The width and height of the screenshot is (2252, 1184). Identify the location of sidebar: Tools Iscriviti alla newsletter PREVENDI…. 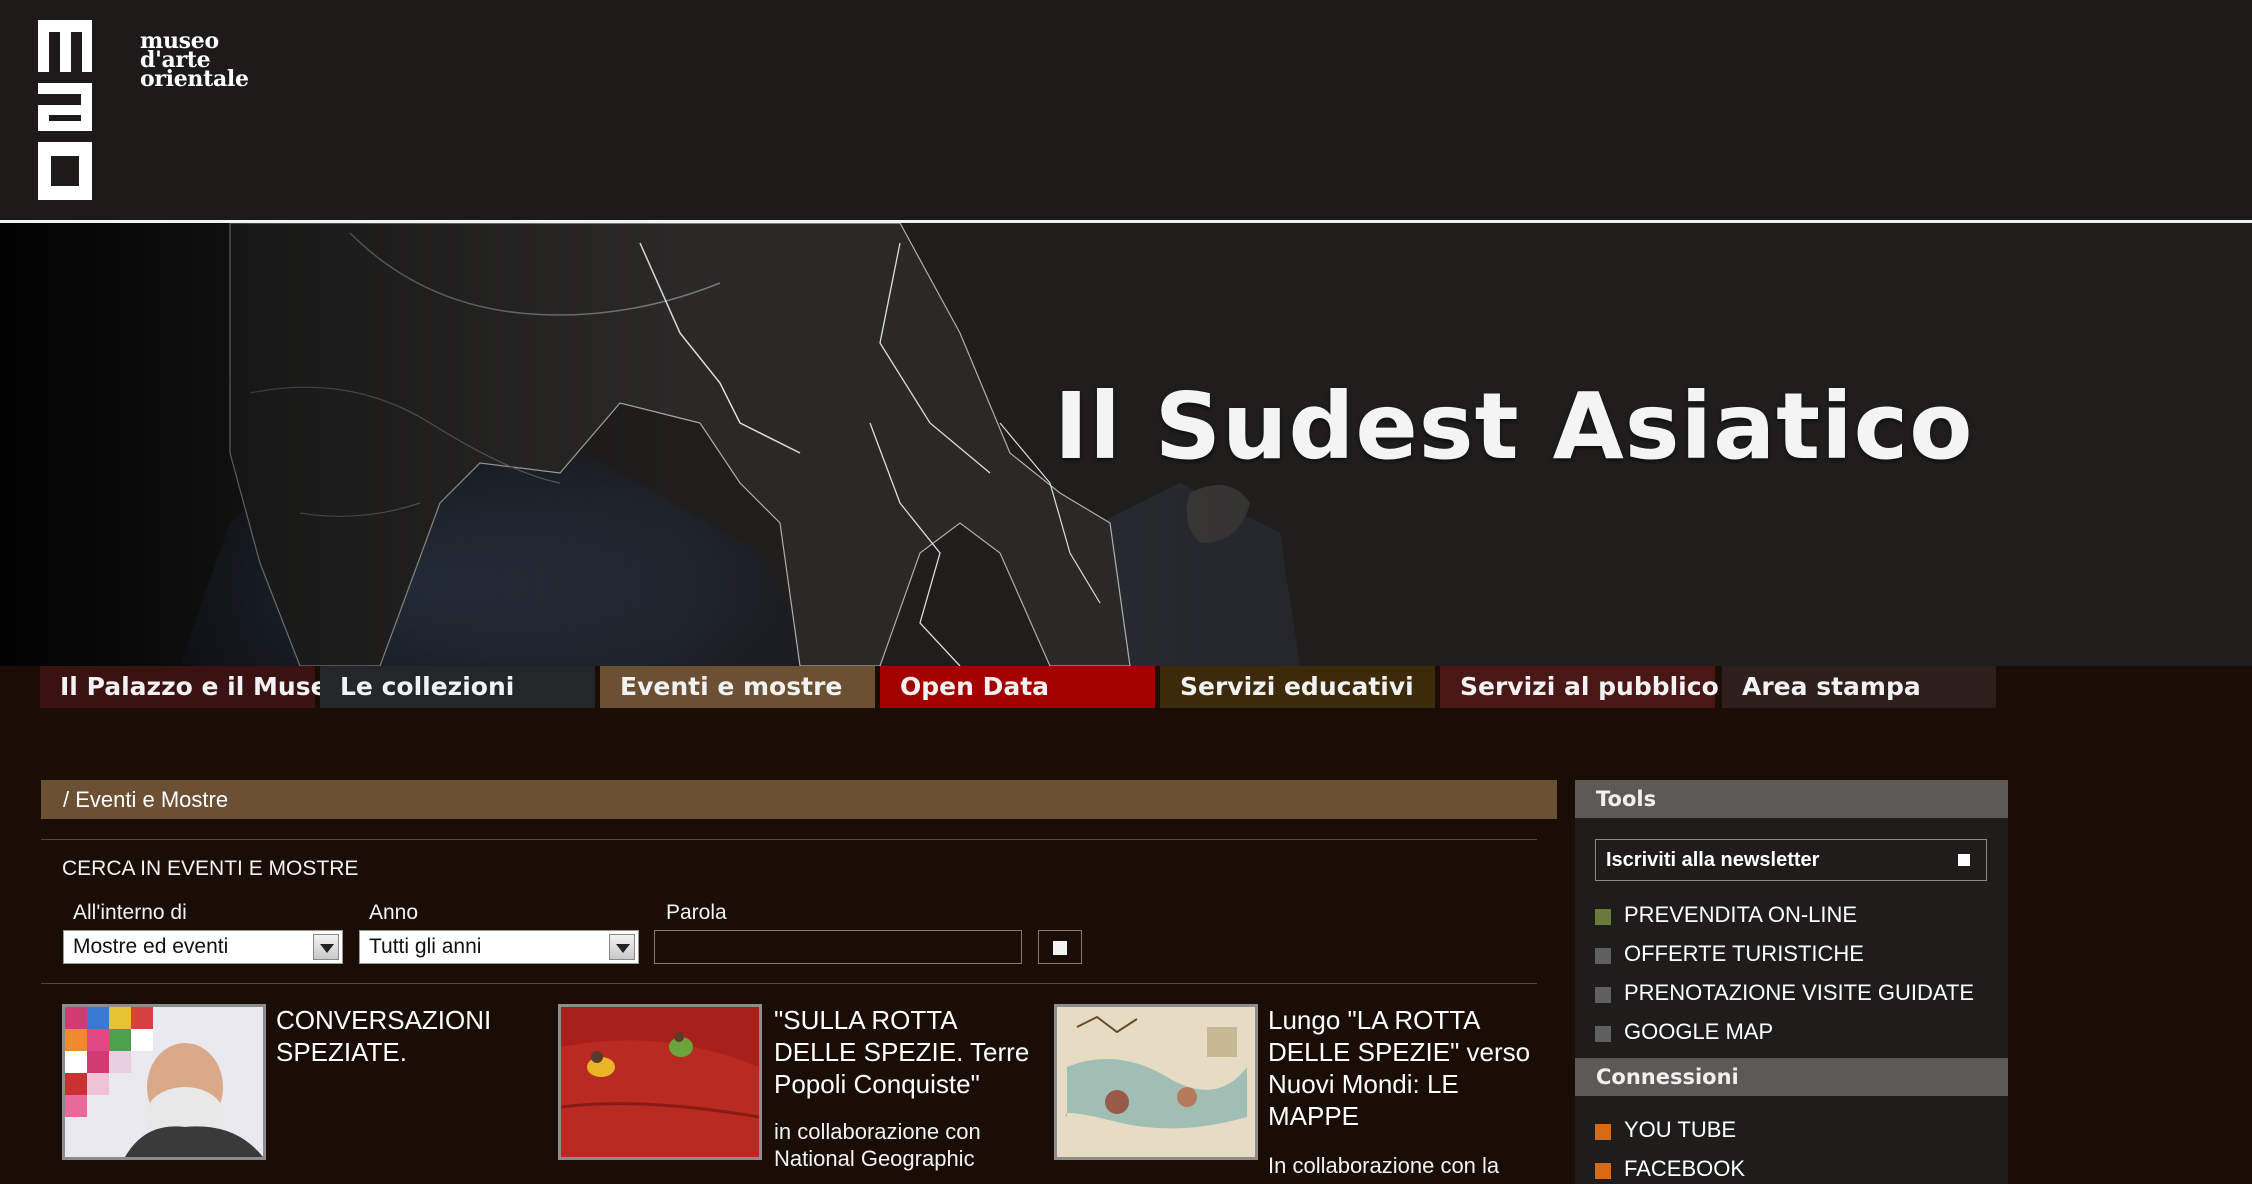
(1791, 982).